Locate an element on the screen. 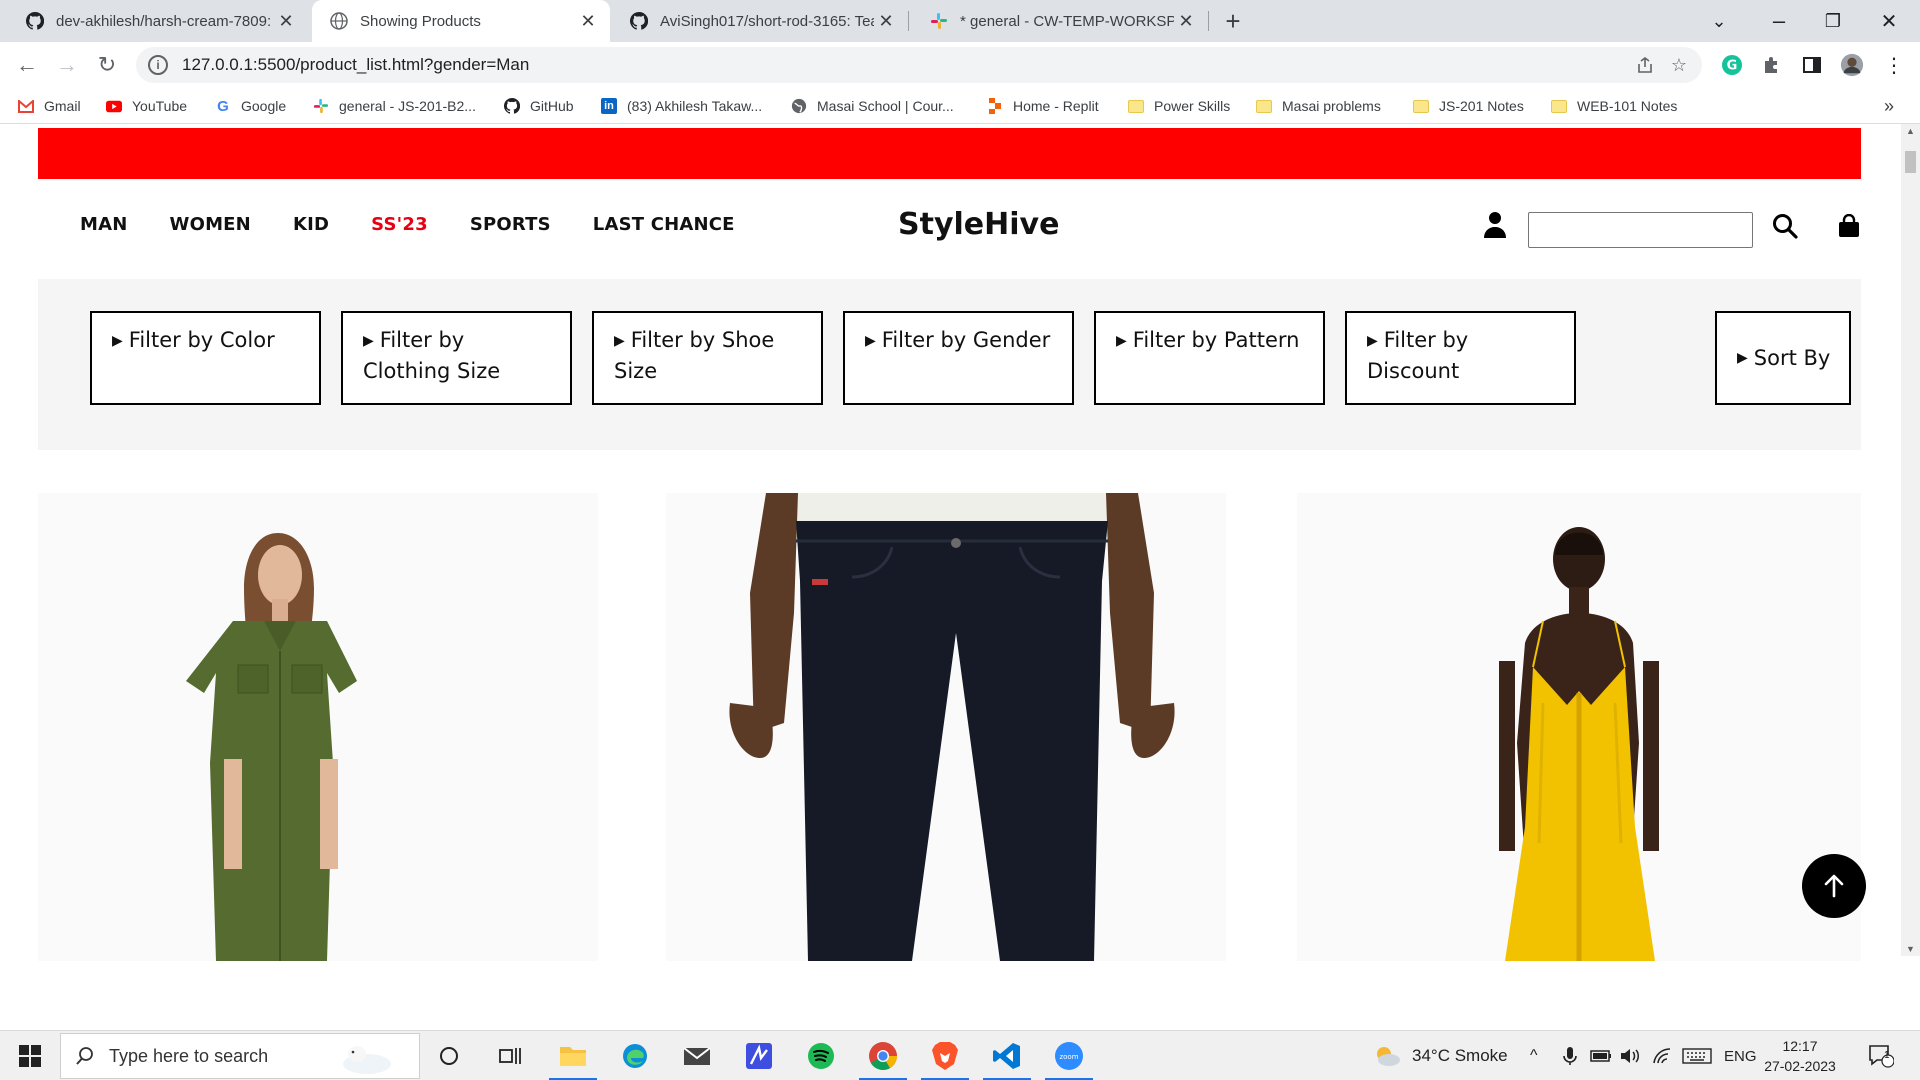 The image size is (1920, 1080). grammarly-icon: G is located at coordinates (1732, 65).